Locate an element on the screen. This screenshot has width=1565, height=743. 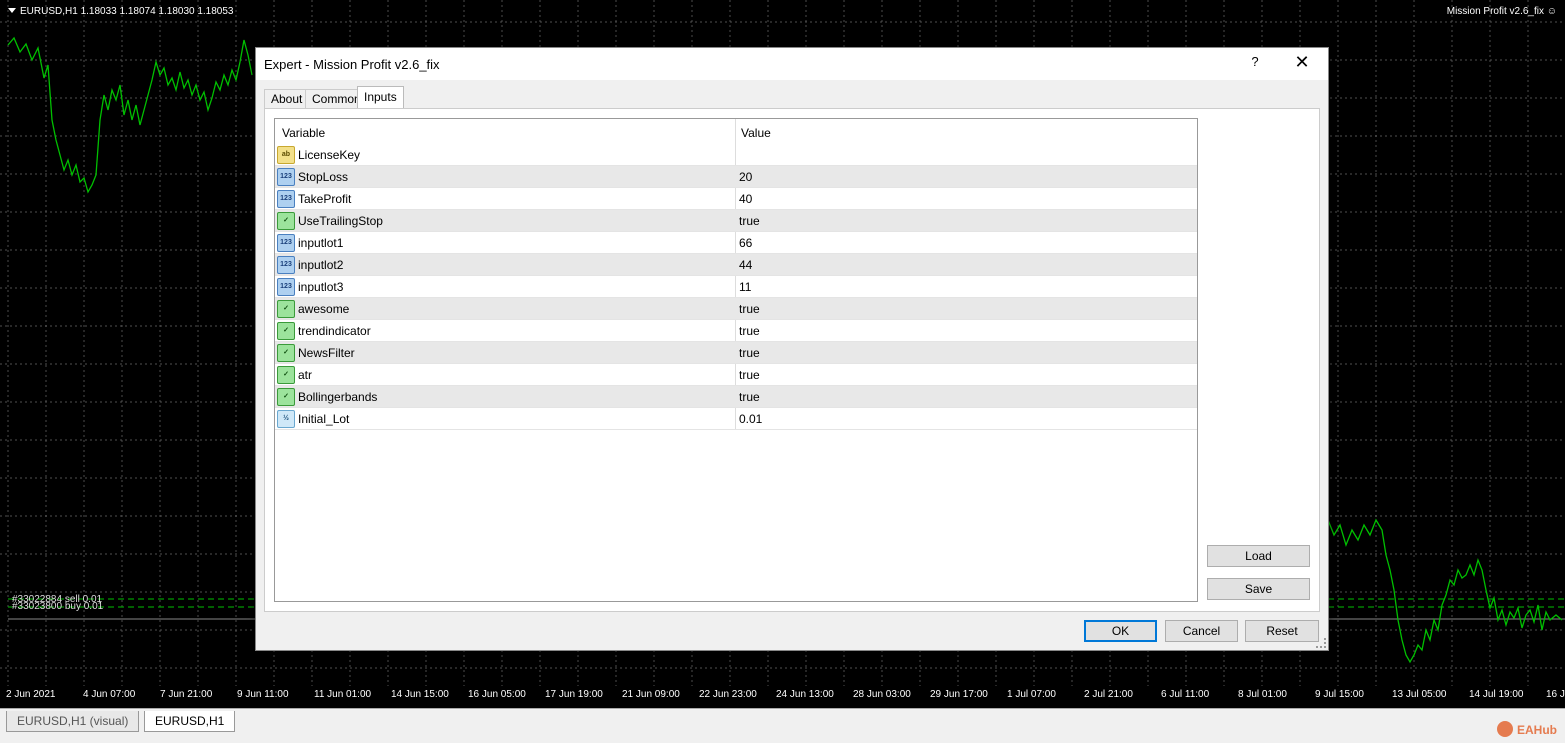
close-icon: ✕ is located at coordinates (1302, 62).